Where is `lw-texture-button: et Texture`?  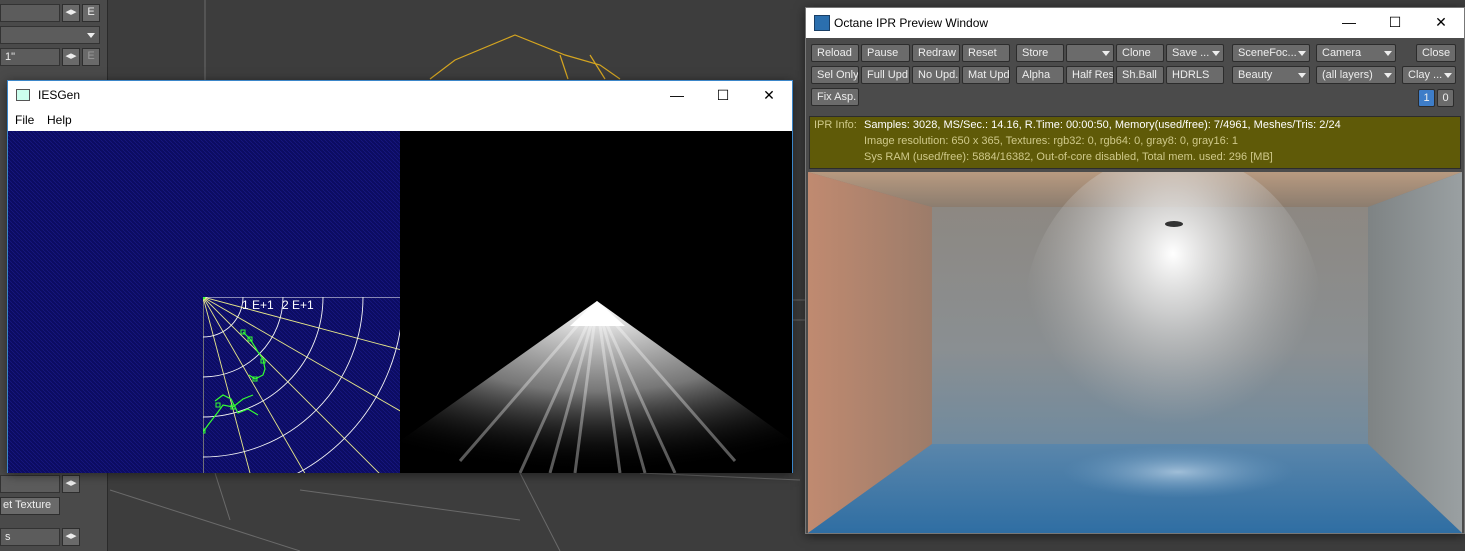 lw-texture-button: et Texture is located at coordinates (30, 506).